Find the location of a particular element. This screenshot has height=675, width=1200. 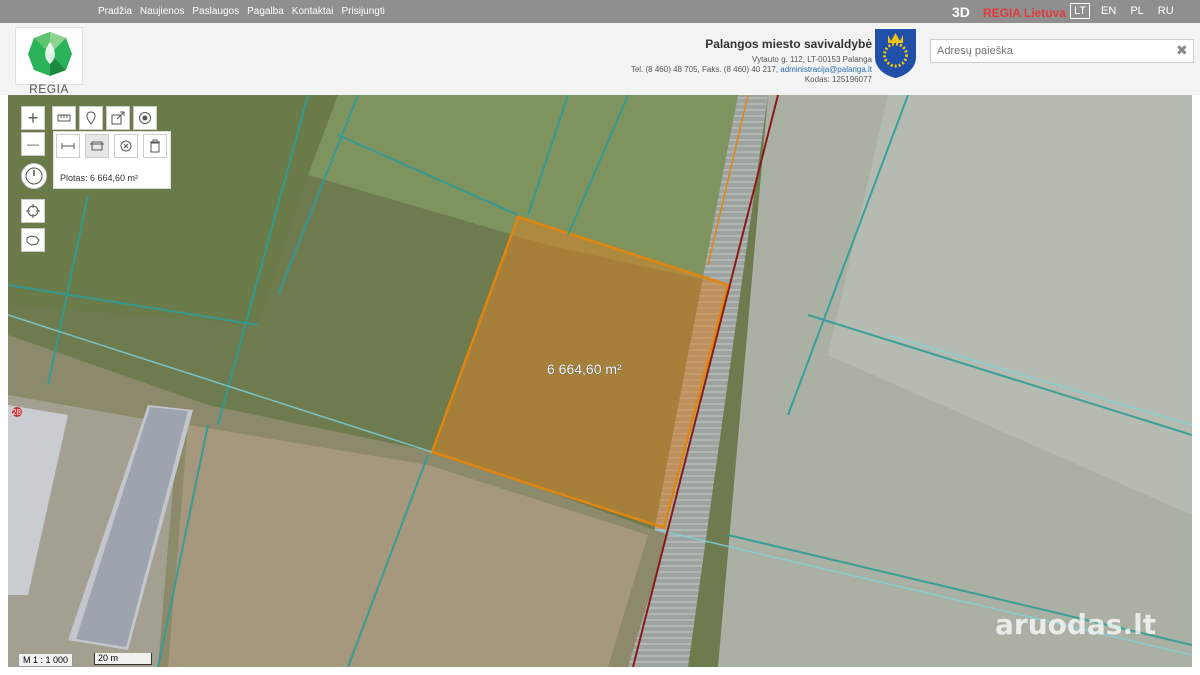

clear-icon is located at coordinates (126, 146).